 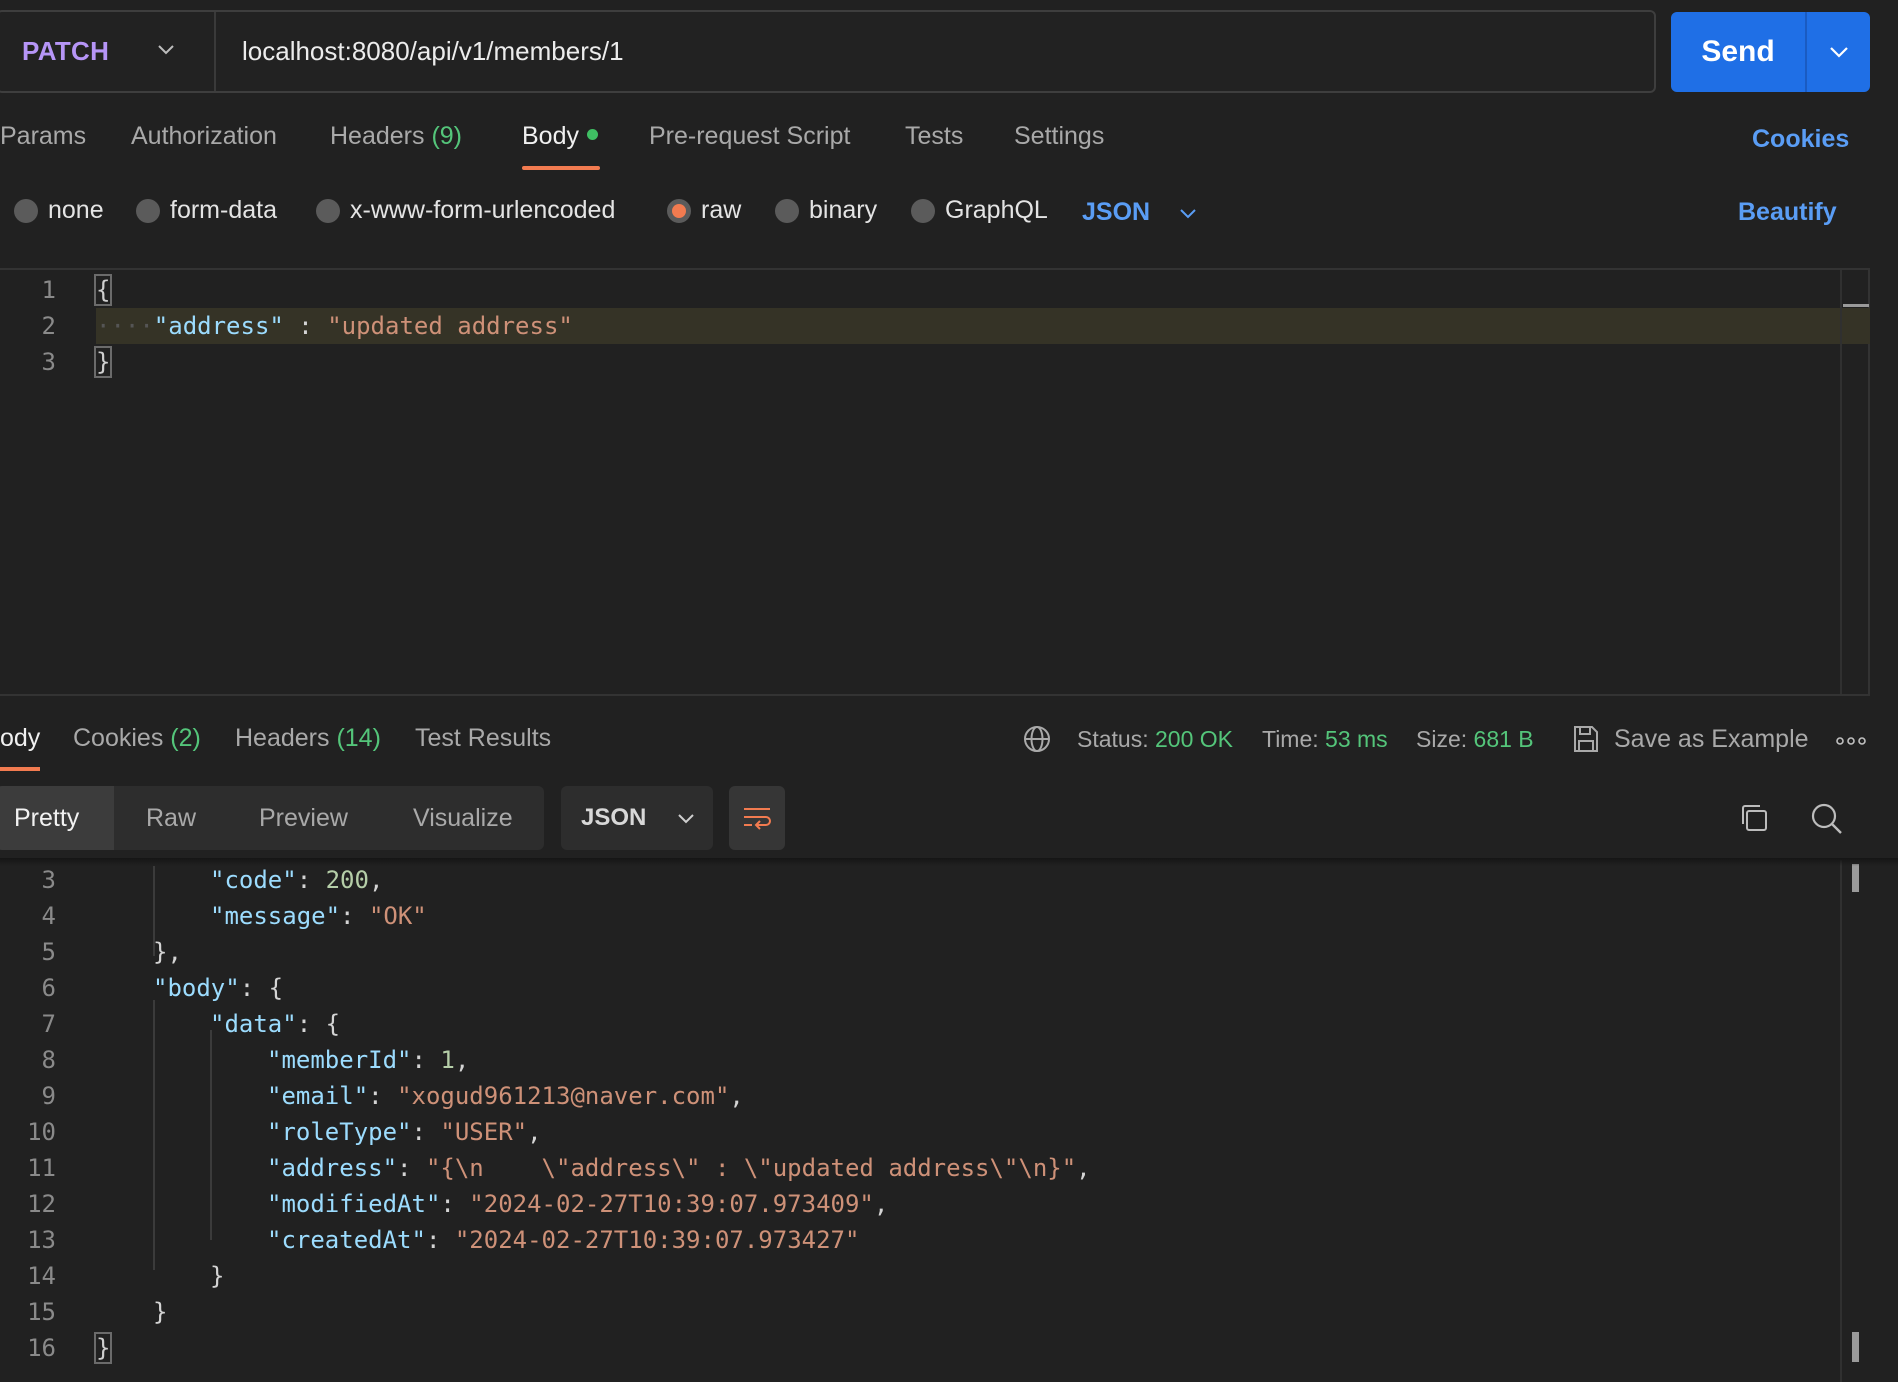 What do you see at coordinates (1841, 482) in the screenshot?
I see `editor-scrollbar` at bounding box center [1841, 482].